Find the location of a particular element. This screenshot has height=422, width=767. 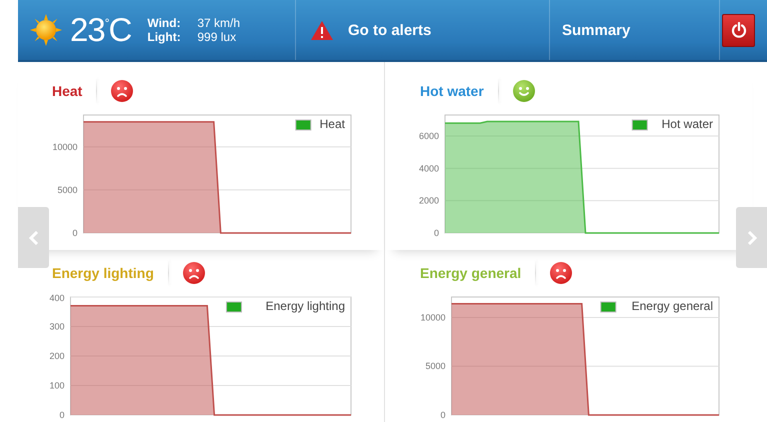

summary-button: Summary is located at coordinates (596, 30).